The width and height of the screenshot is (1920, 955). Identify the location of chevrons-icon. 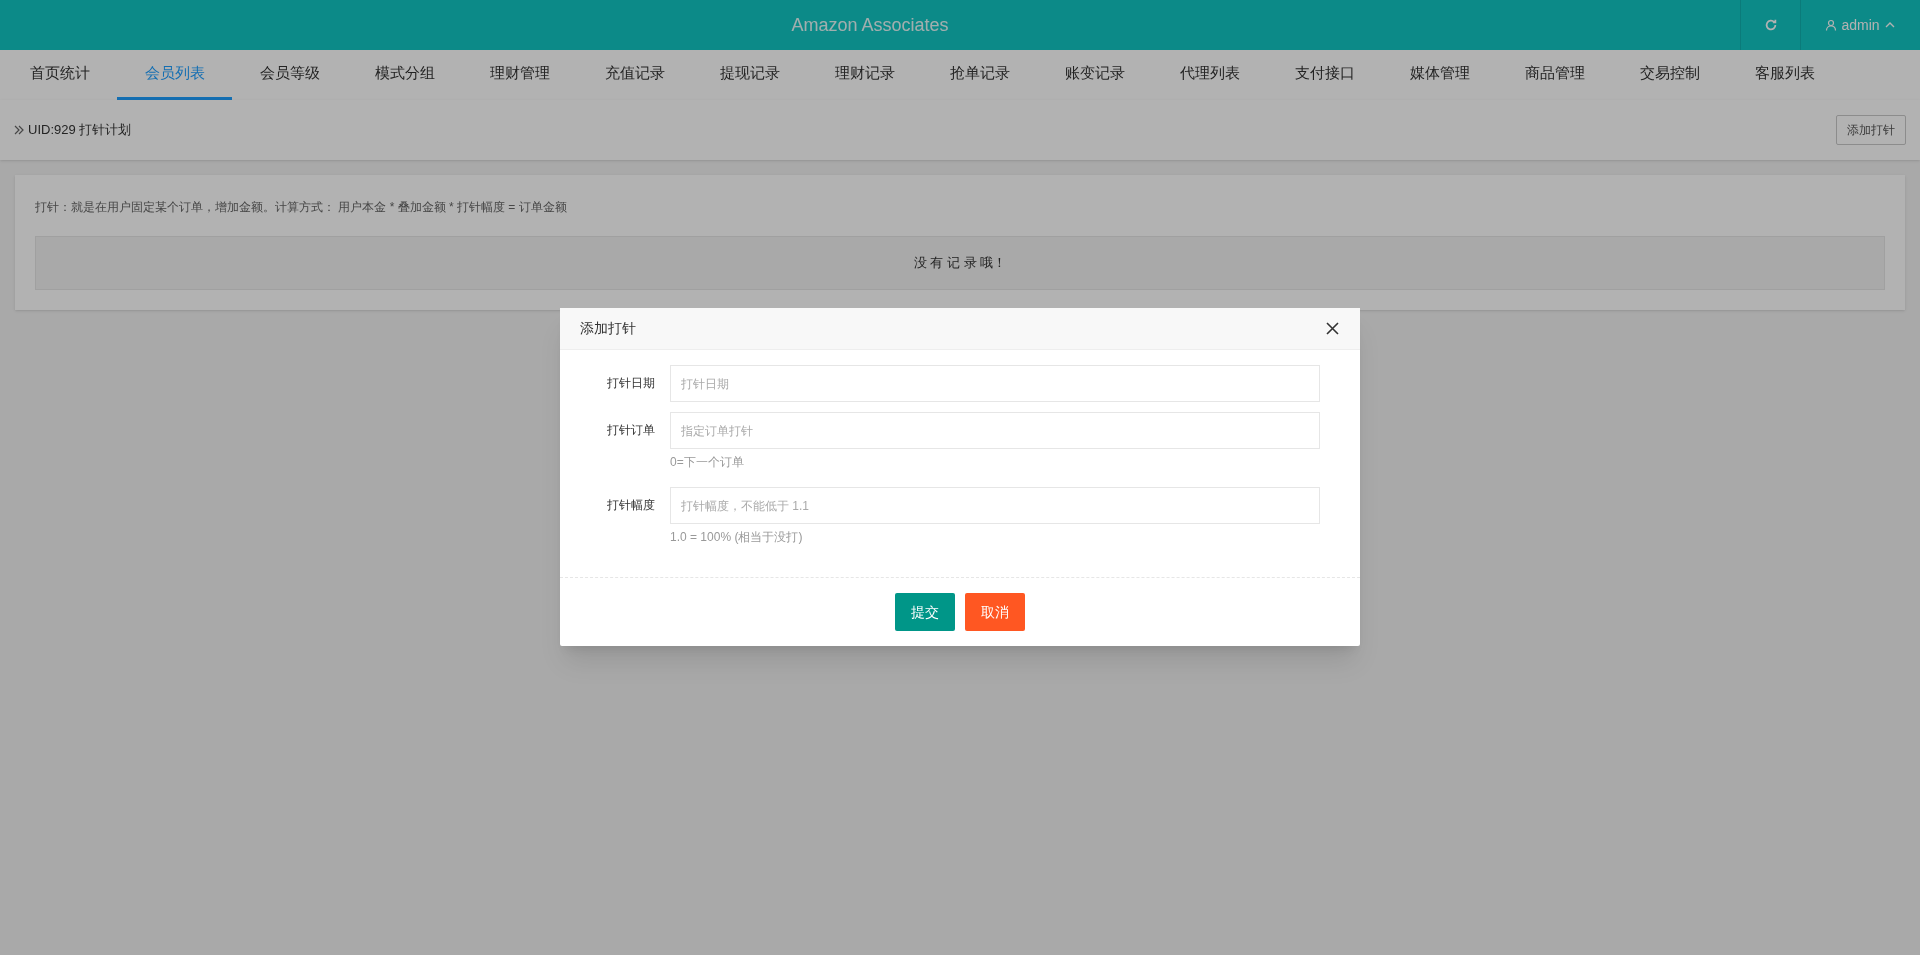
(19, 130).